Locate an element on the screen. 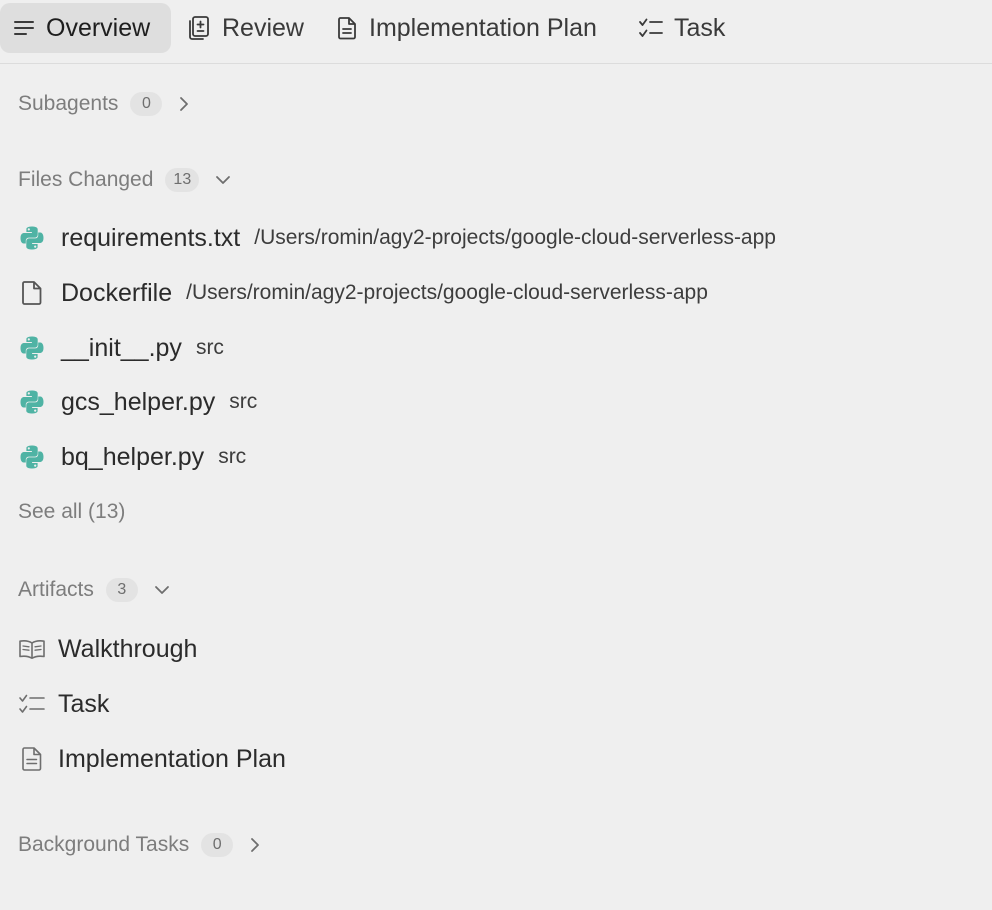  file-name: Dockerfile is located at coordinates (117, 292).